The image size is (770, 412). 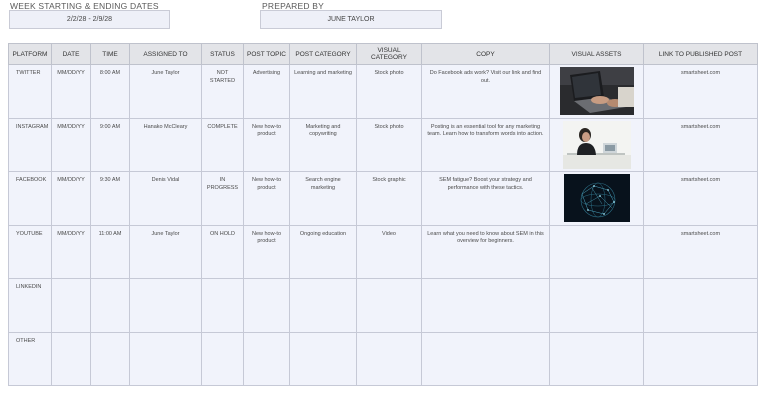 What do you see at coordinates (596, 54) in the screenshot?
I see `col-visual-assets: VISUAL ASSETS` at bounding box center [596, 54].